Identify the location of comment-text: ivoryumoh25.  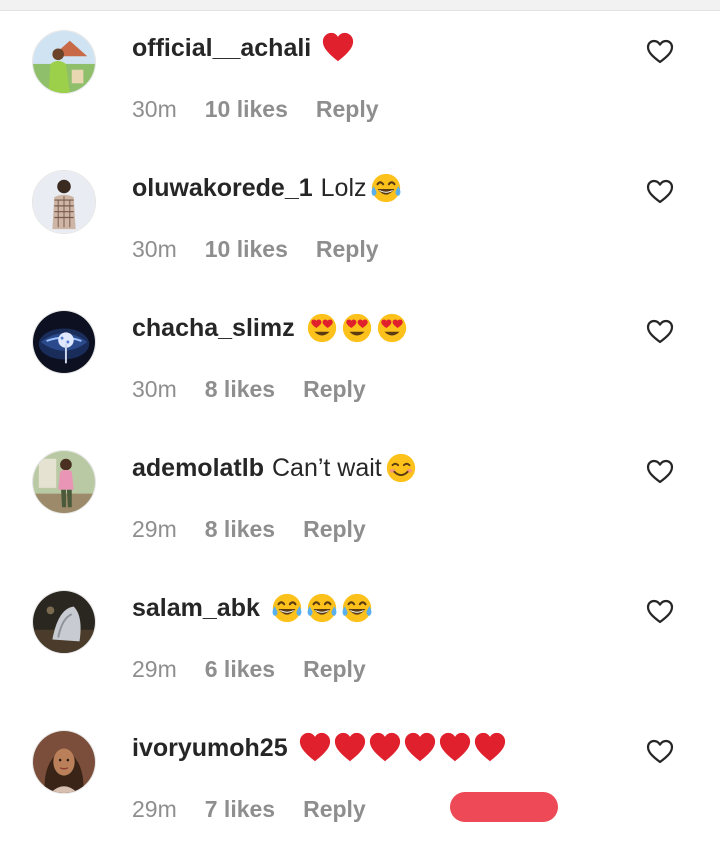
(320, 748).